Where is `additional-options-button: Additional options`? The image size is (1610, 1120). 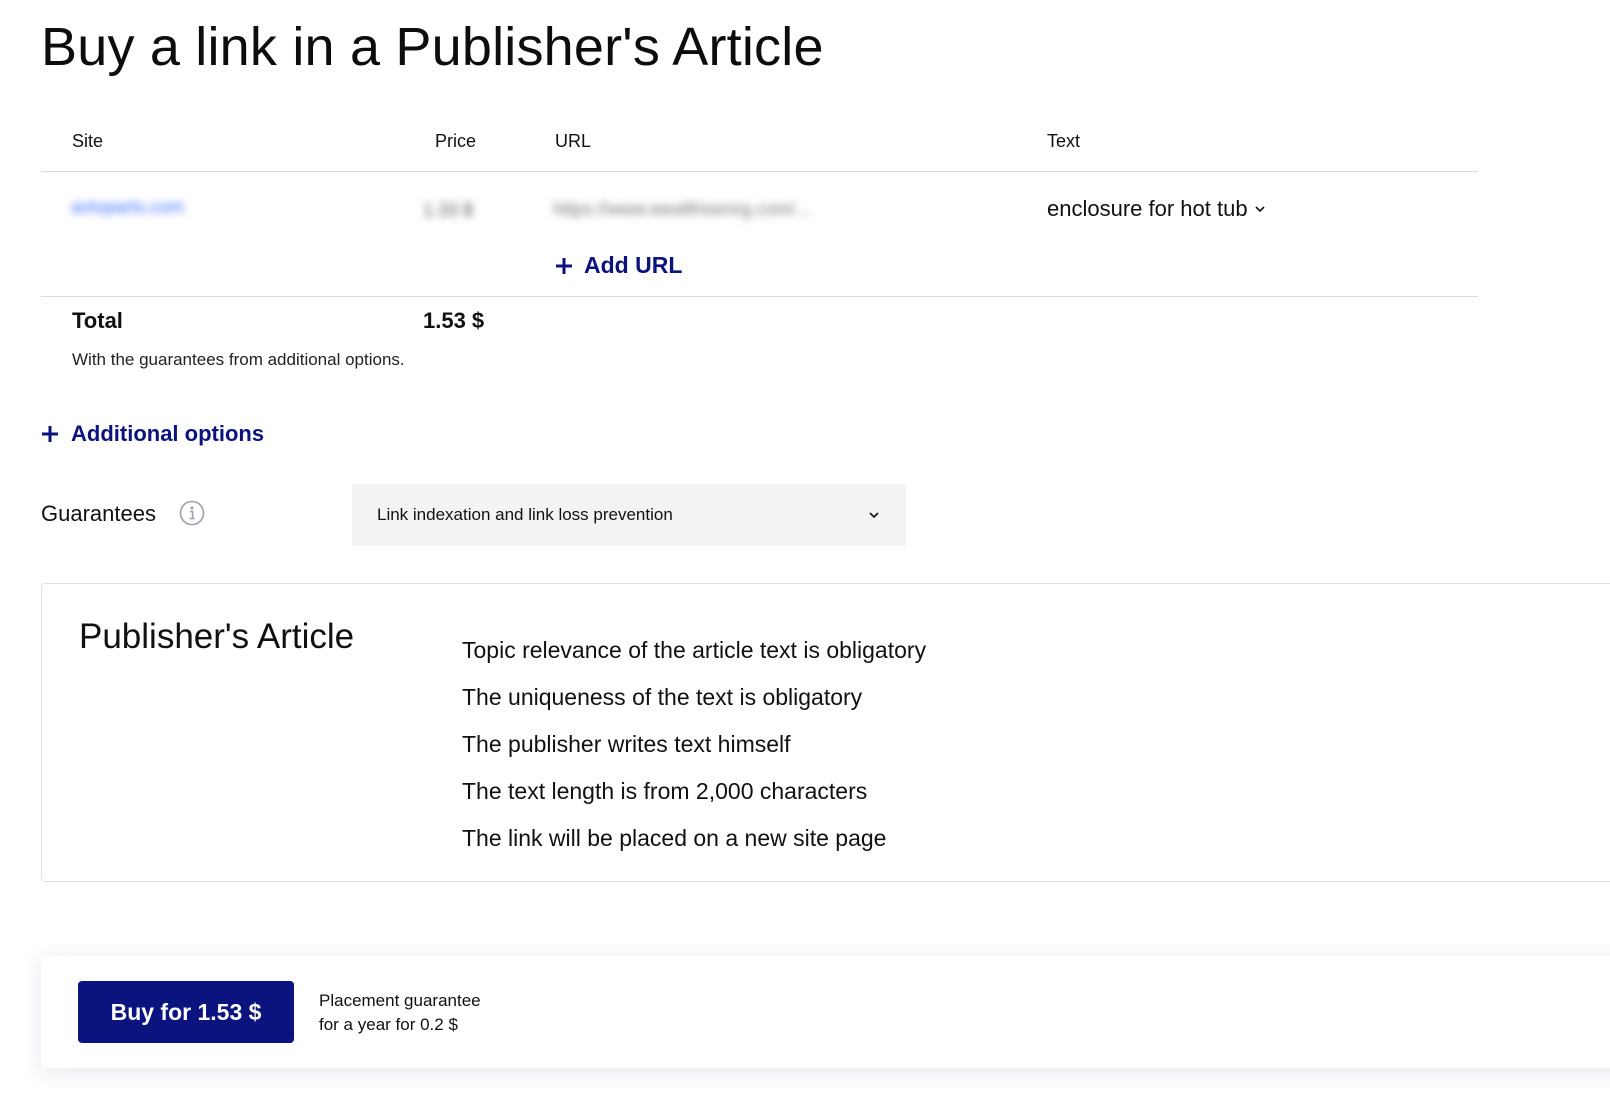
additional-options-button: Additional options is located at coordinates (152, 434).